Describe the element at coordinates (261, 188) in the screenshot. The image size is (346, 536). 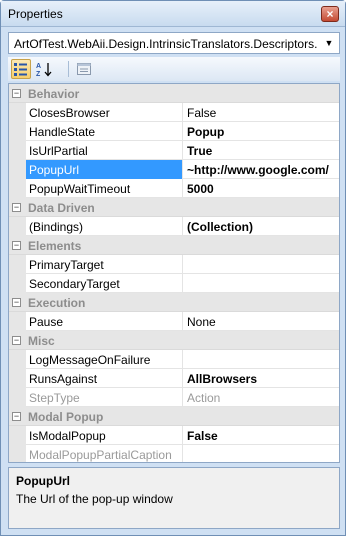
I see `property-value: 5000` at that location.